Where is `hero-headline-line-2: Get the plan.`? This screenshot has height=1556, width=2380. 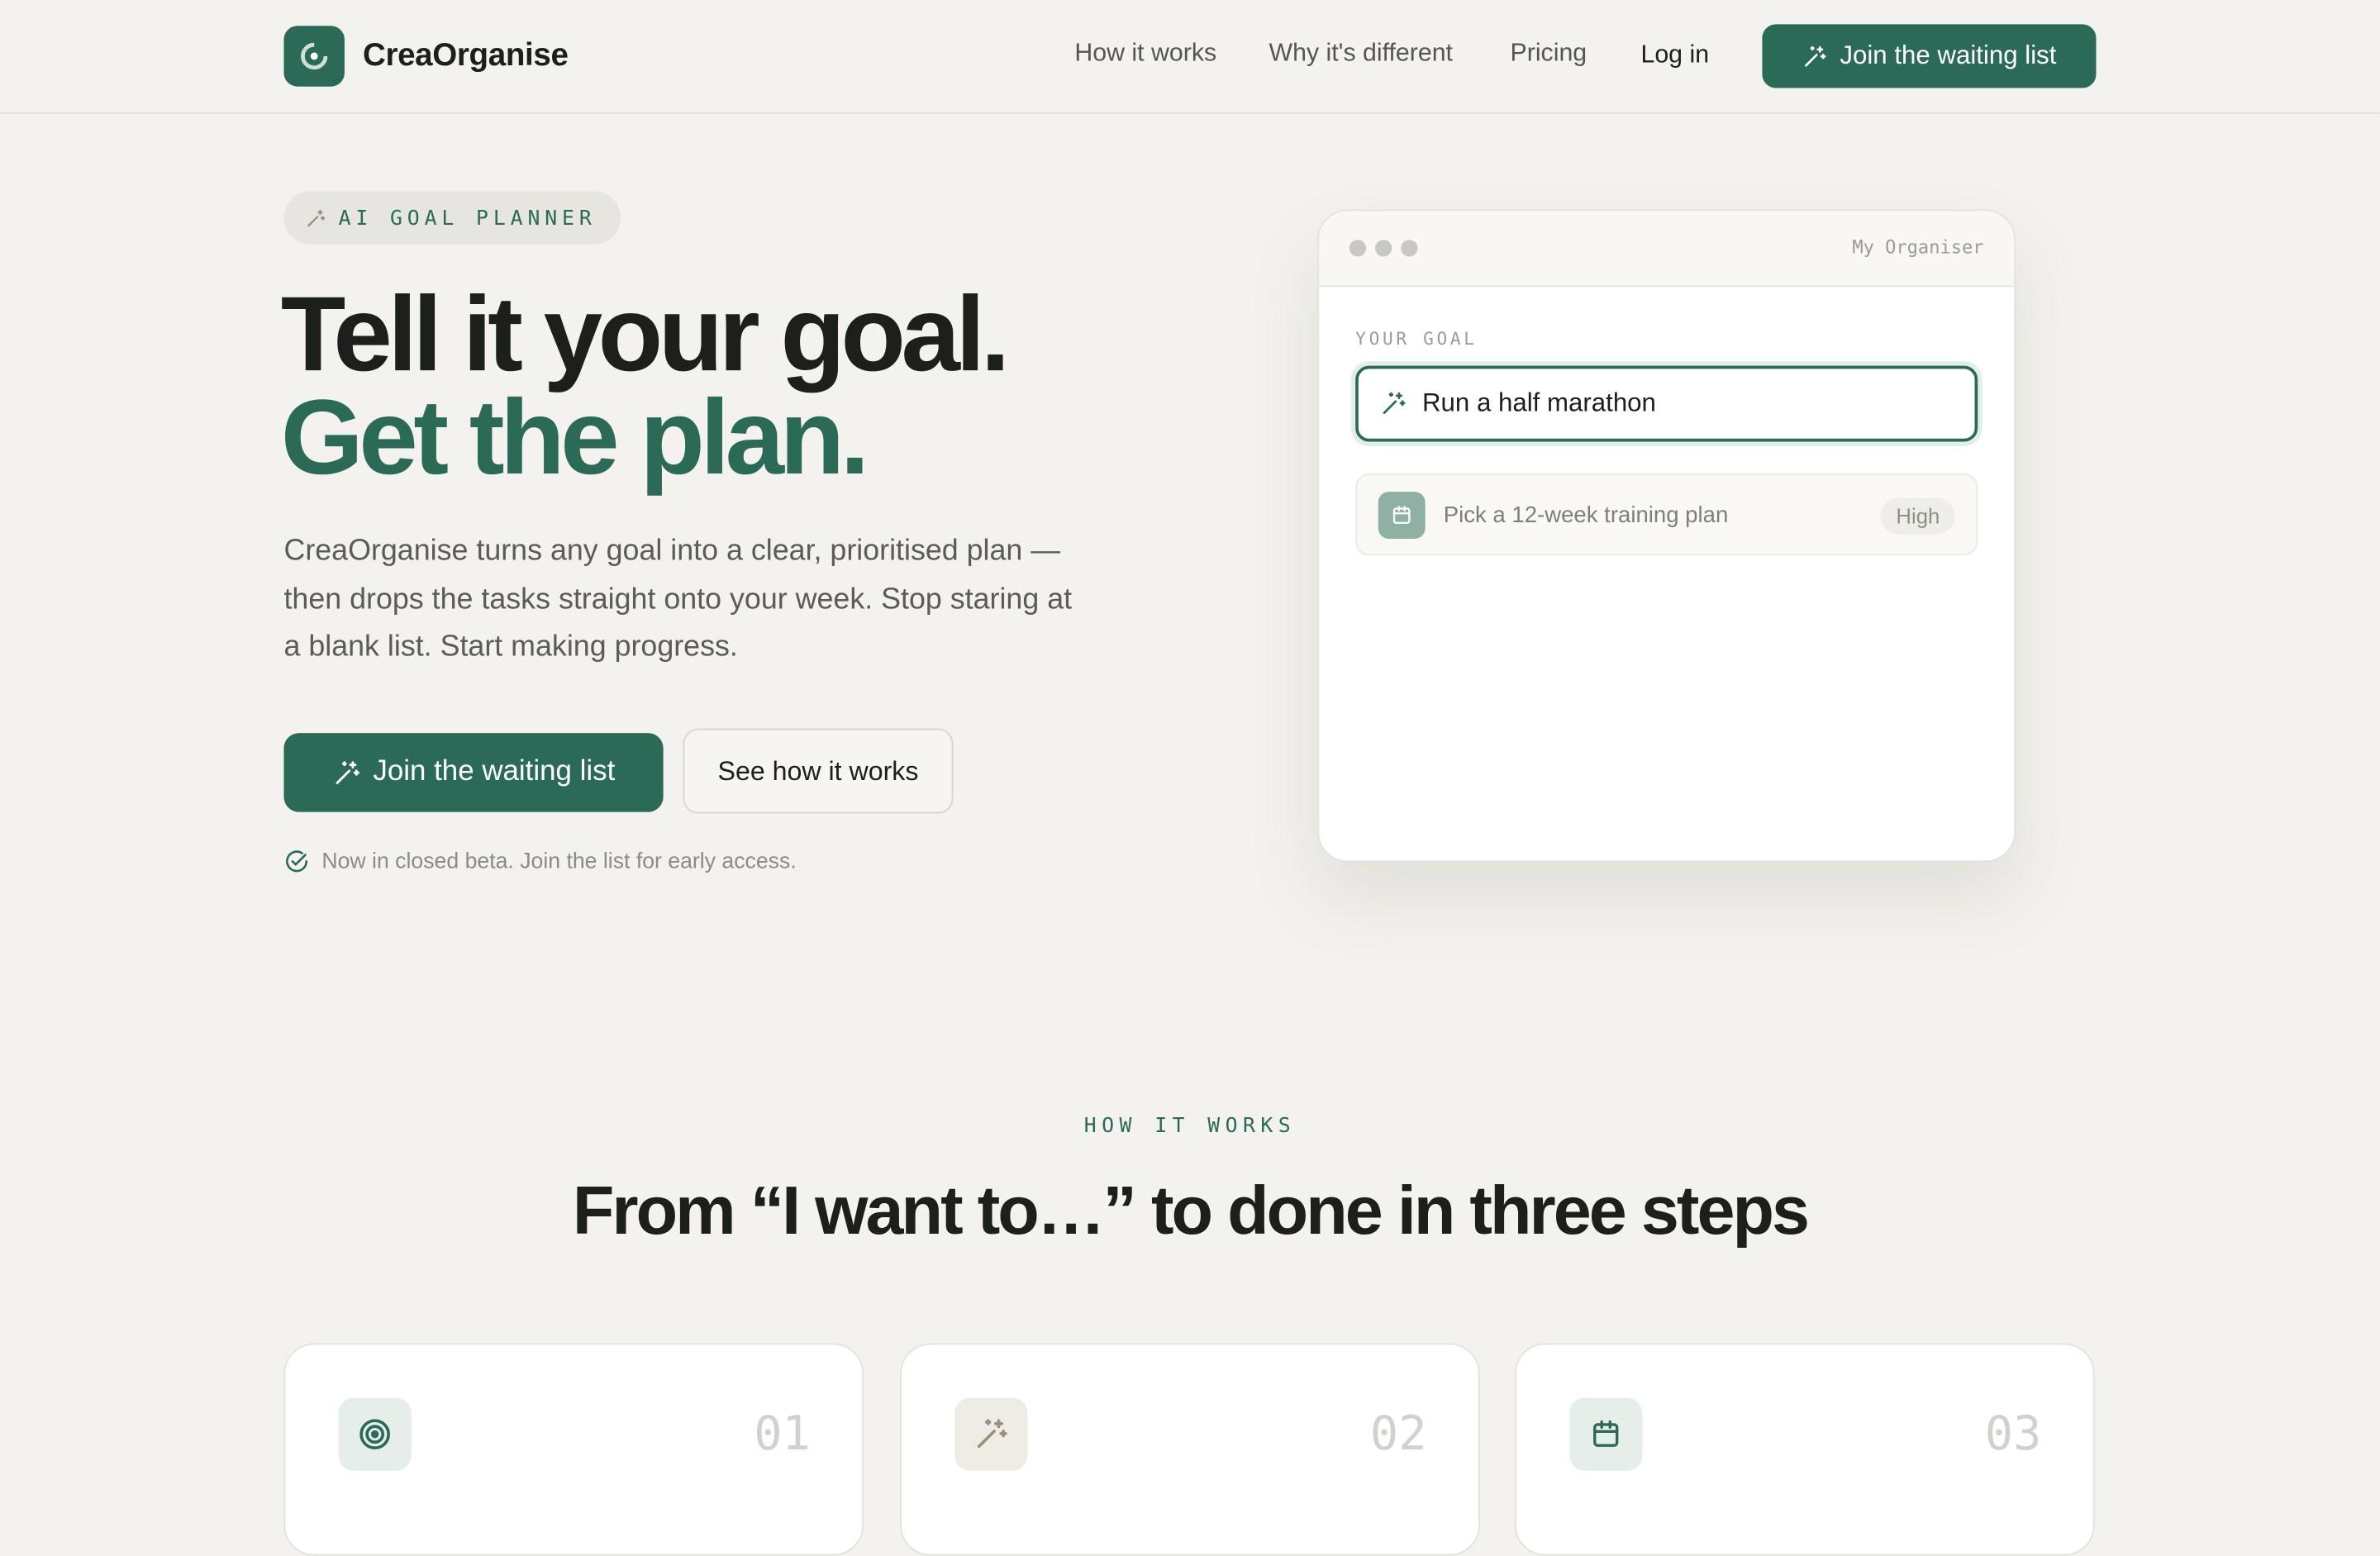 hero-headline-line-2: Get the plan. is located at coordinates (575, 437).